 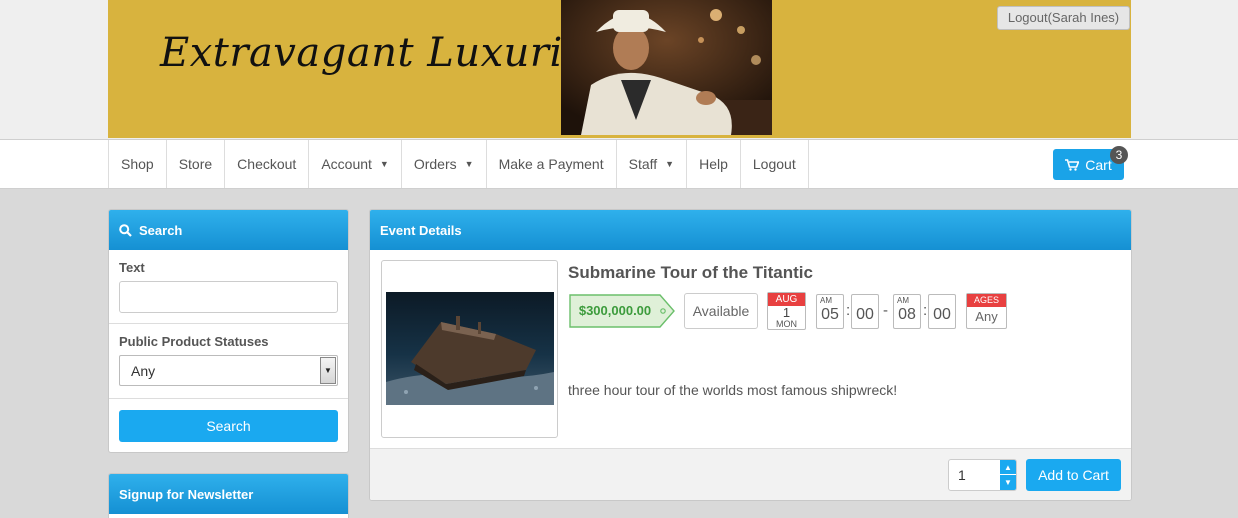 I want to click on newsletter-panel-title: Signup for Newsletter, so click(x=186, y=494).